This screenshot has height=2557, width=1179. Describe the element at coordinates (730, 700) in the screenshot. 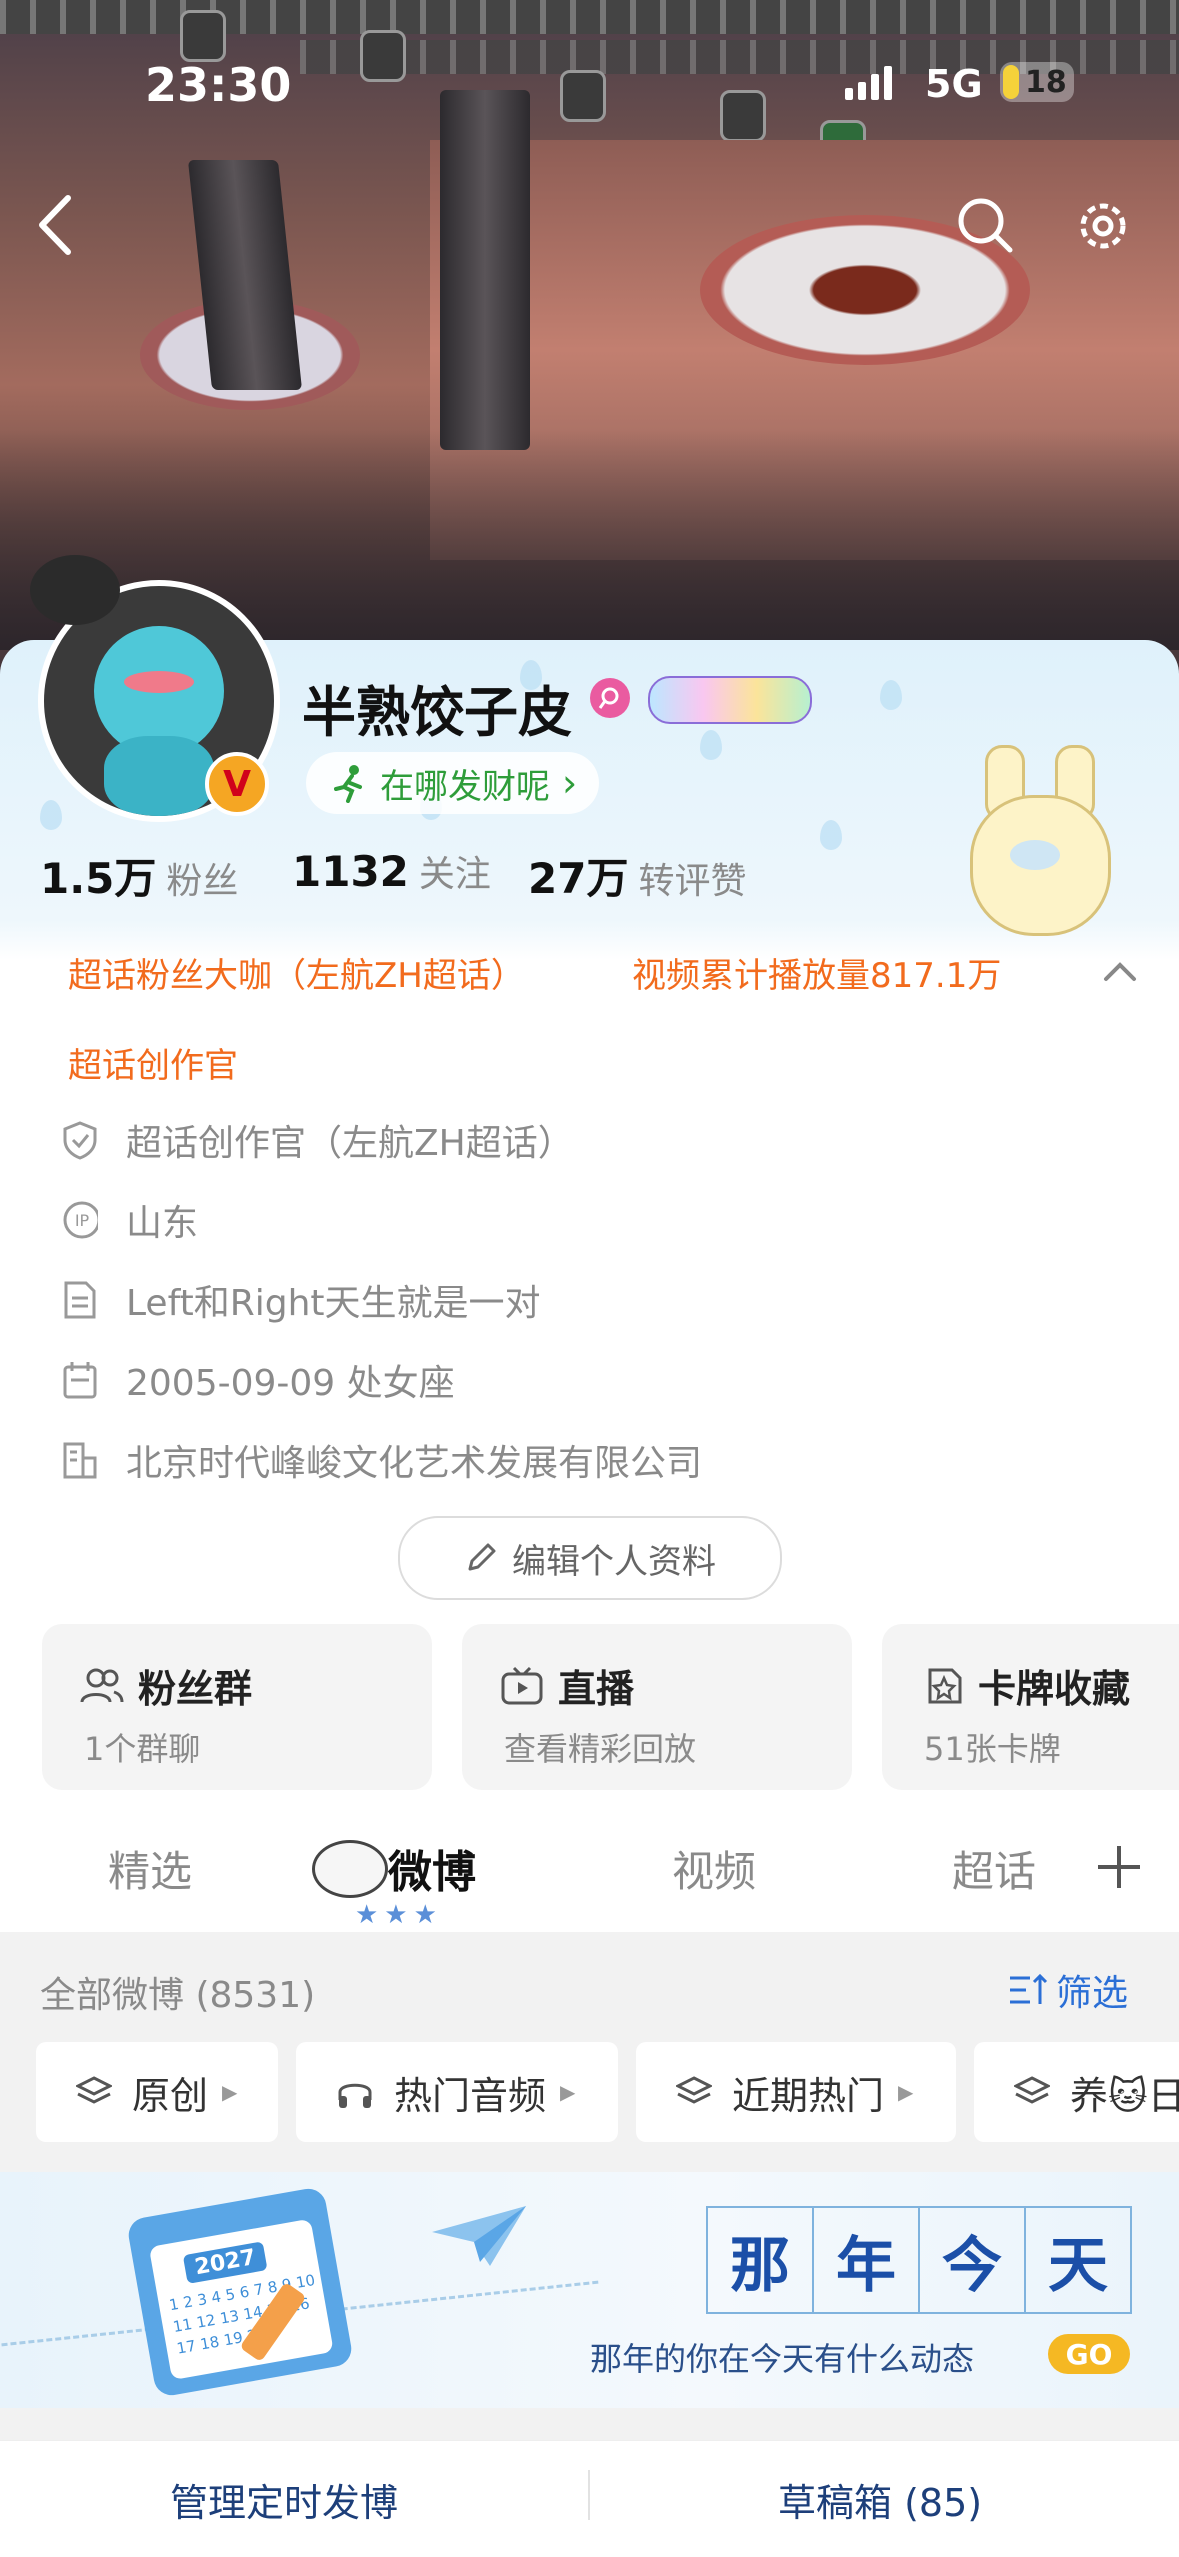

I see `member-level-badge` at that location.